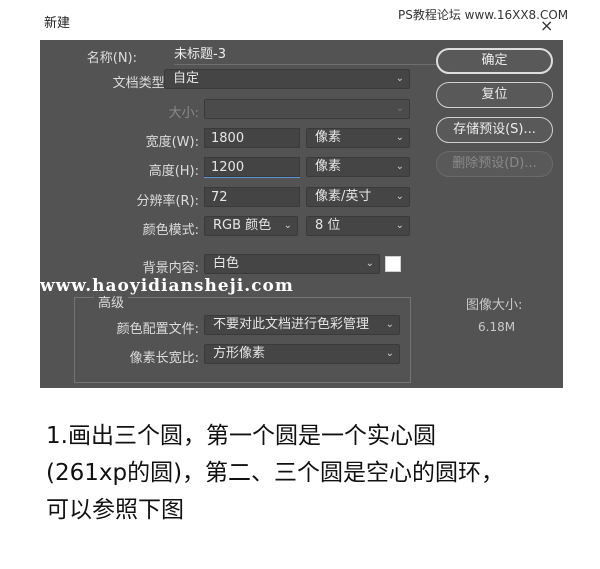 This screenshot has width=600, height=569. Describe the element at coordinates (328, 225) in the screenshot. I see `bit-depth-value: 8 位` at that location.